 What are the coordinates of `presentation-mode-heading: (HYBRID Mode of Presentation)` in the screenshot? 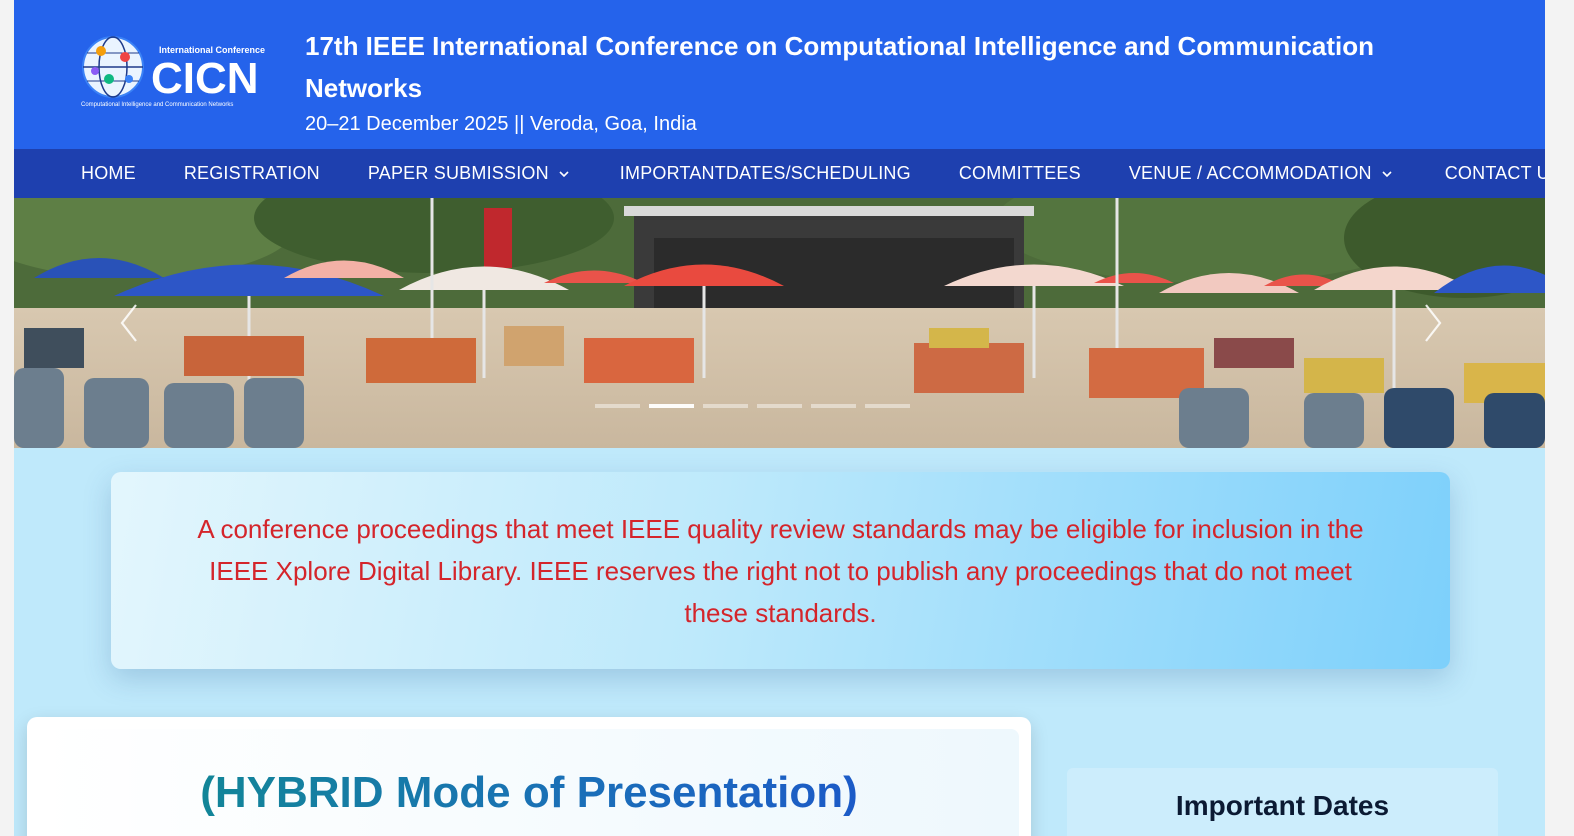 It's located at (529, 793).